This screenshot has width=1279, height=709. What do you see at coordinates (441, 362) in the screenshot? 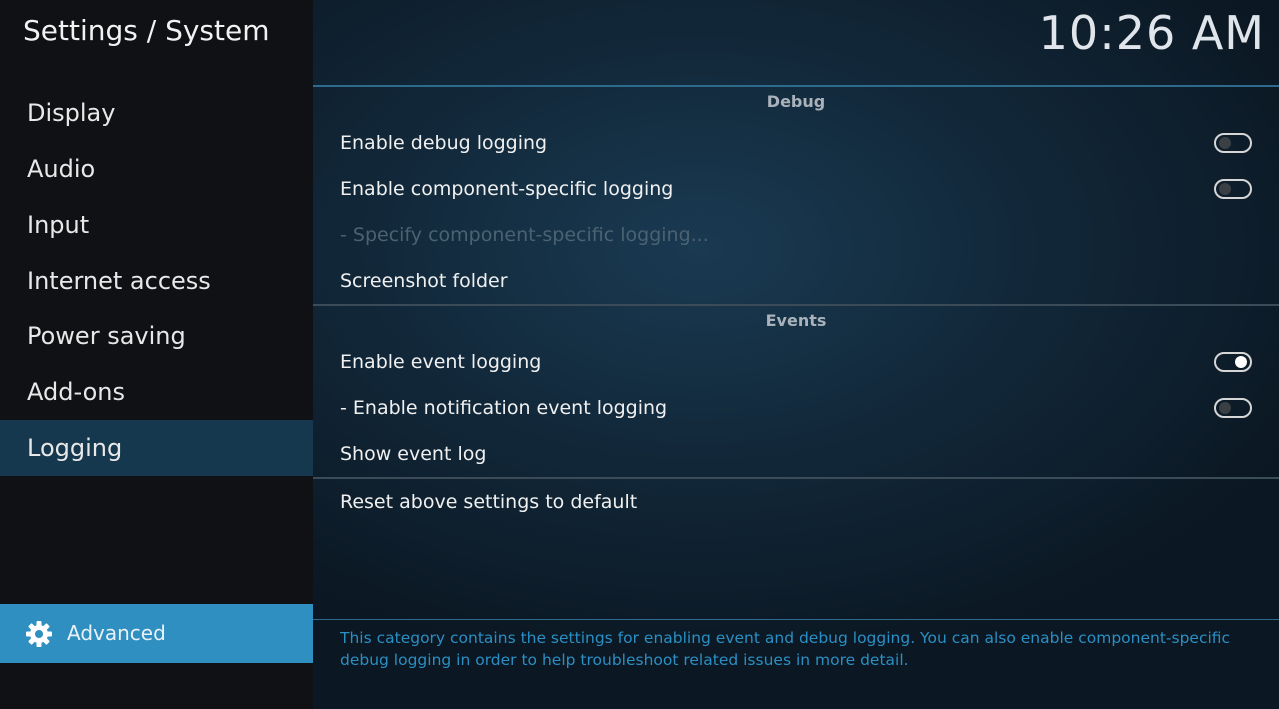
I see `setting-label: Enable event logging` at bounding box center [441, 362].